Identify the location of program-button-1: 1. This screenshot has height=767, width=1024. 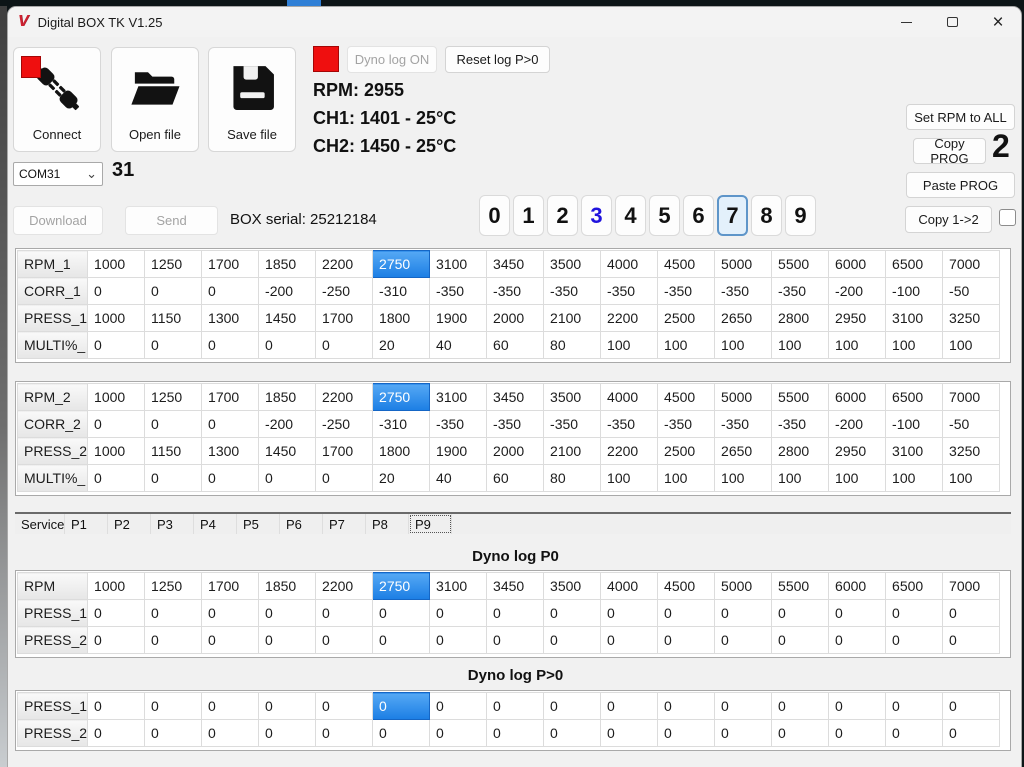
(528, 215).